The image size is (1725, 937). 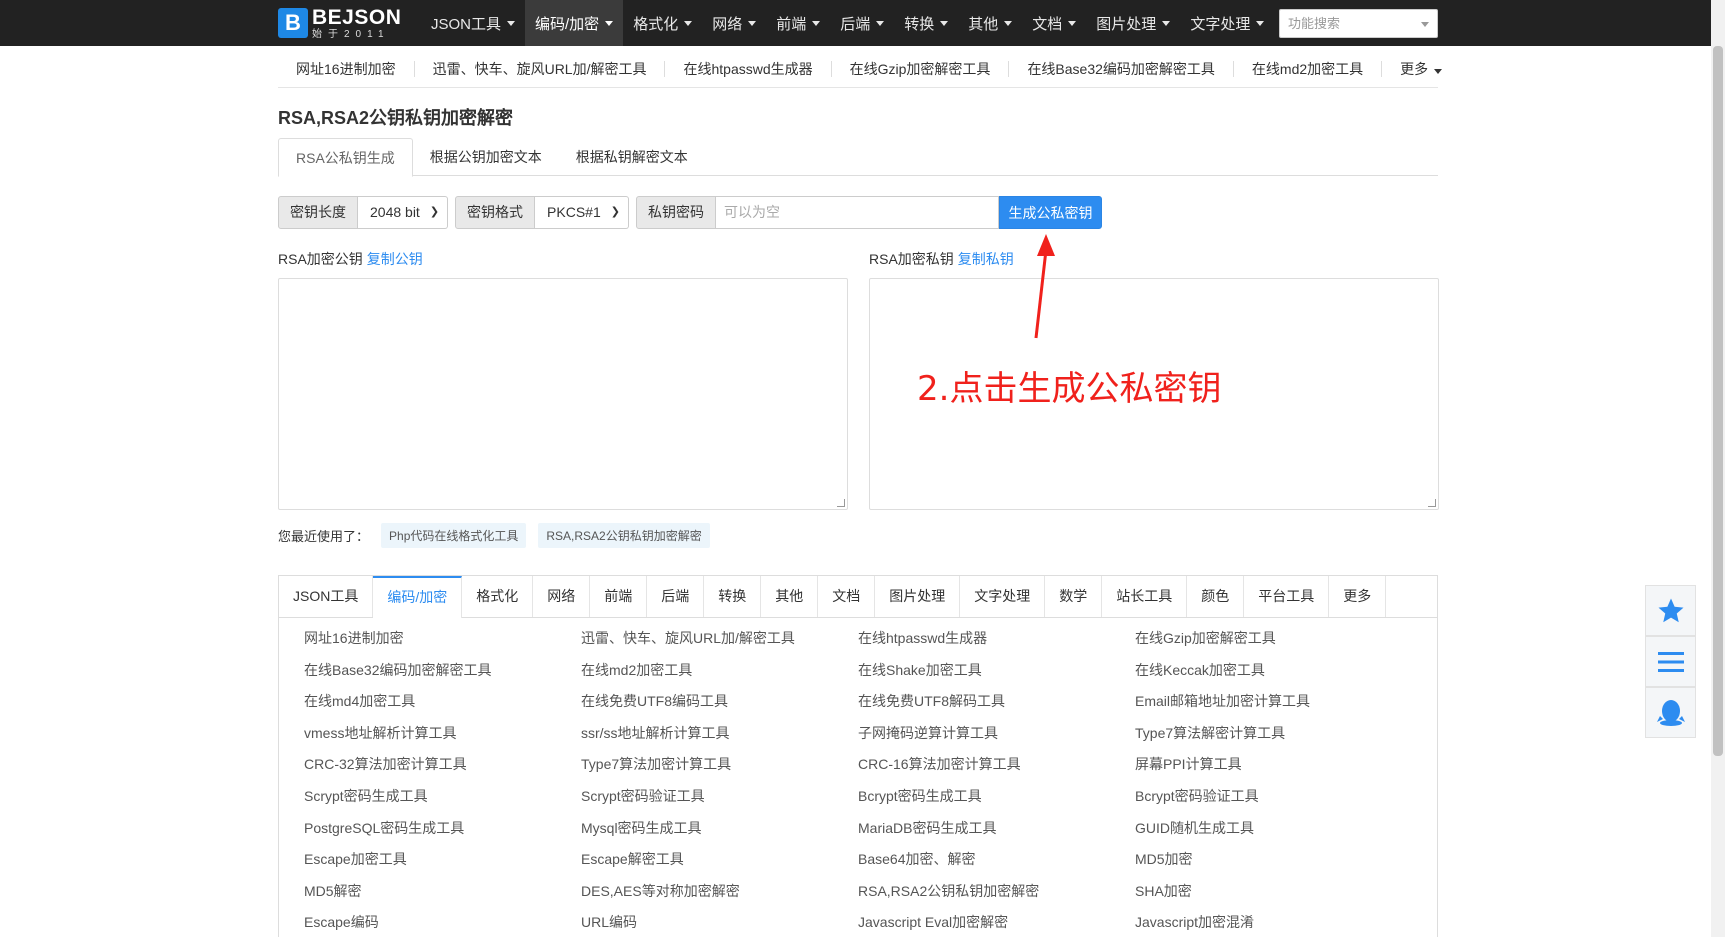 What do you see at coordinates (1050, 212) in the screenshot?
I see `generate-keys-button: 生成公私密钥` at bounding box center [1050, 212].